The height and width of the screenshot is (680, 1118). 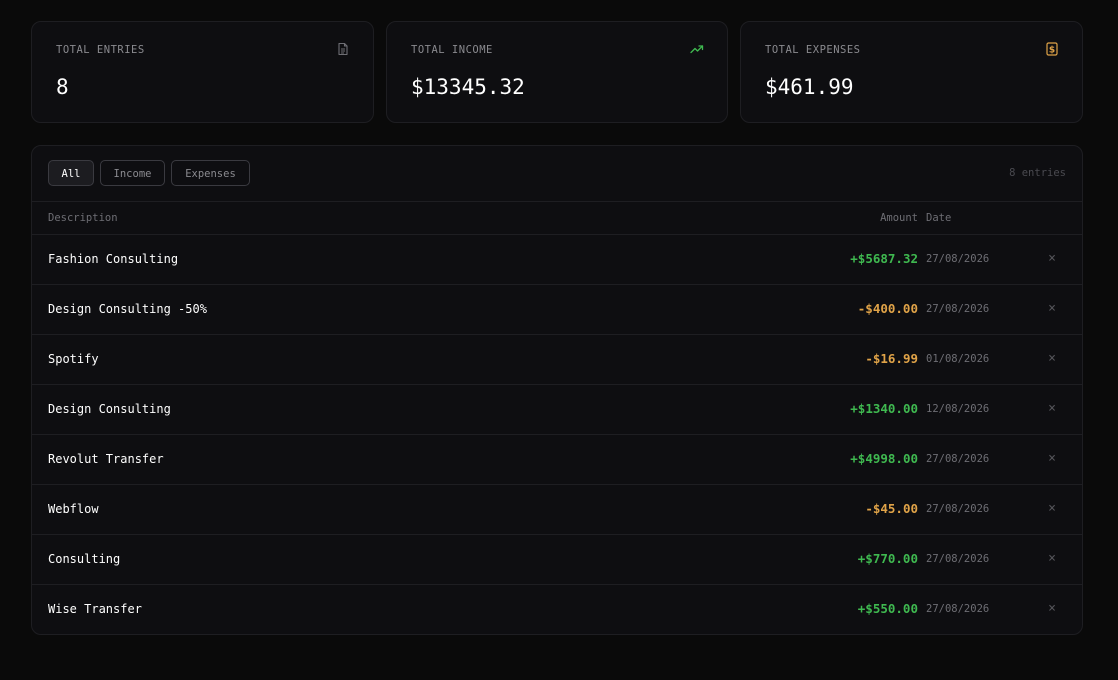 What do you see at coordinates (891, 508) in the screenshot?
I see `row-amount: -$45.00` at bounding box center [891, 508].